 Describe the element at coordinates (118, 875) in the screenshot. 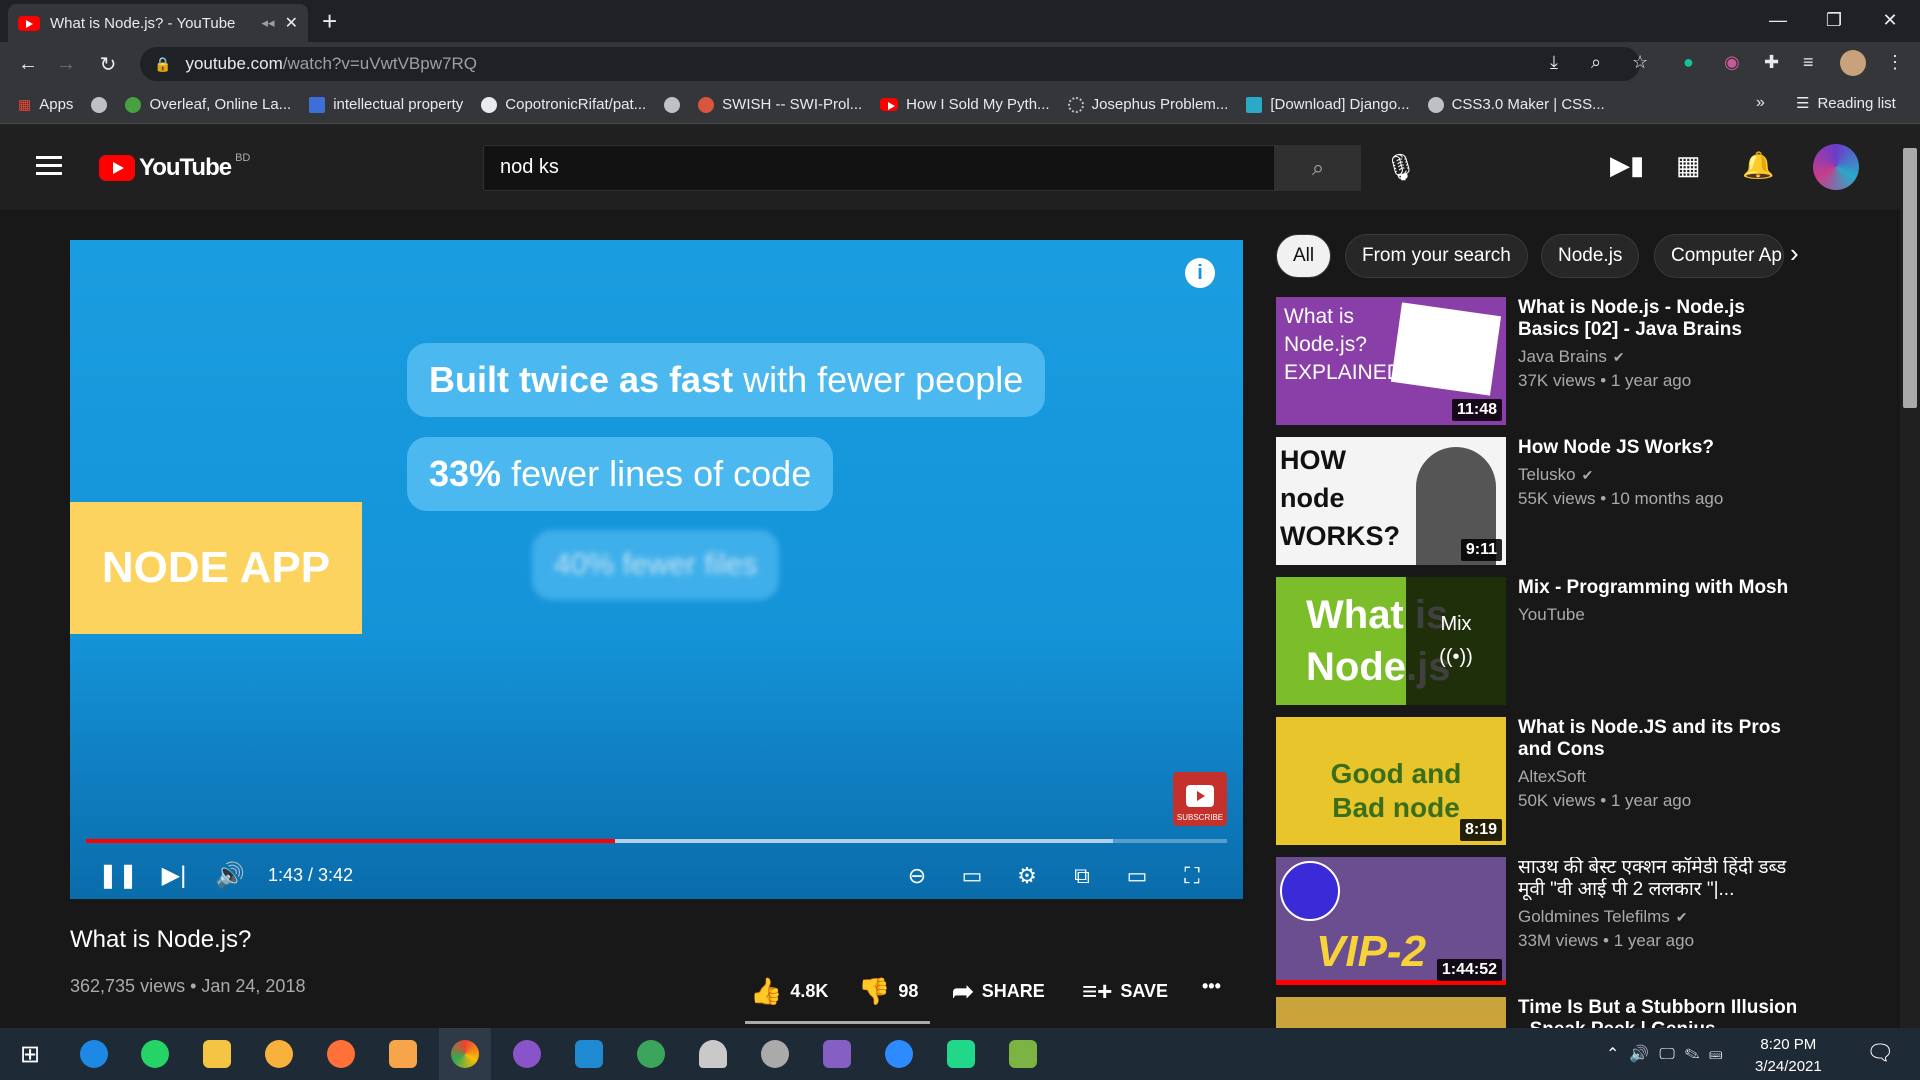

I see `pause-icon: ❚❚` at that location.